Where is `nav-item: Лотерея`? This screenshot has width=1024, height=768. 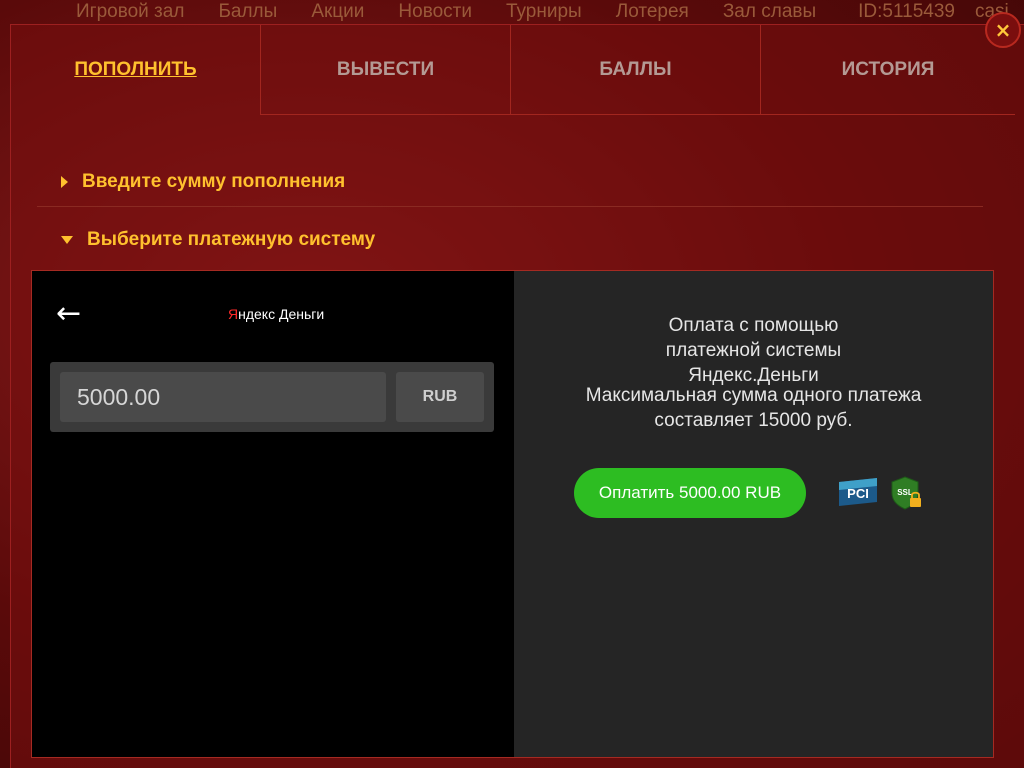
nav-item: Лотерея is located at coordinates (652, 11).